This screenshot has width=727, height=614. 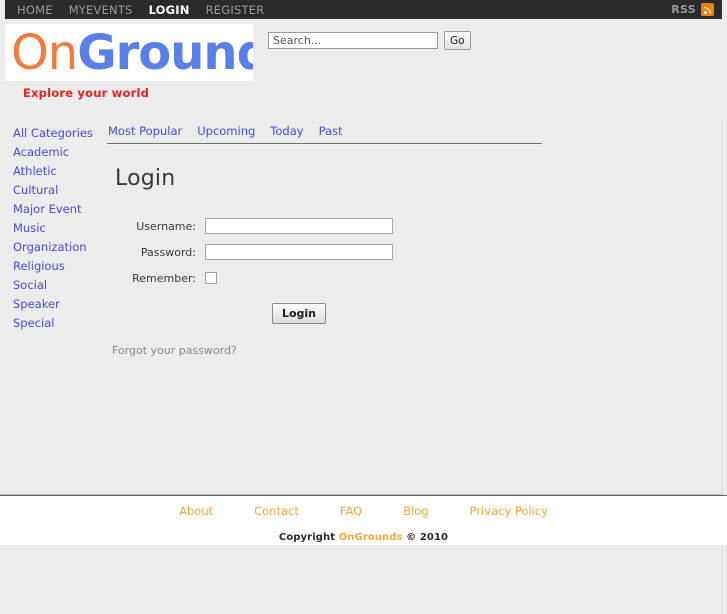 I want to click on tab-past: Past, so click(x=331, y=131).